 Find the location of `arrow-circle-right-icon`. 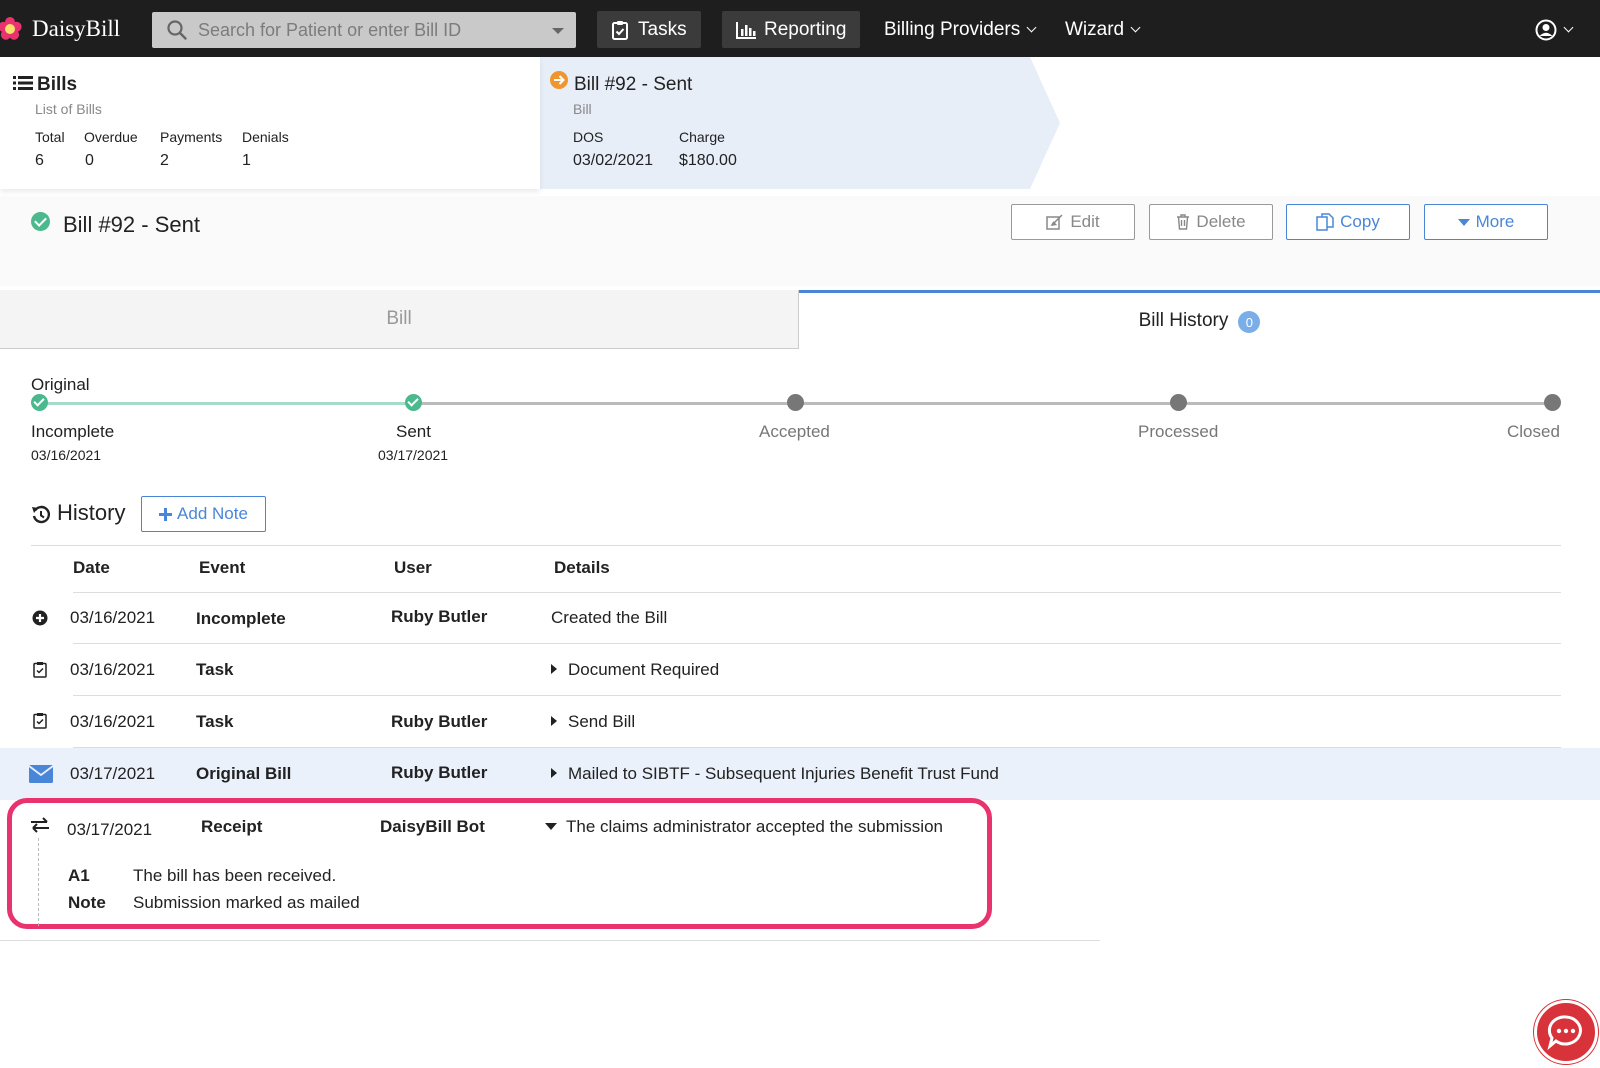

arrow-circle-right-icon is located at coordinates (559, 80).